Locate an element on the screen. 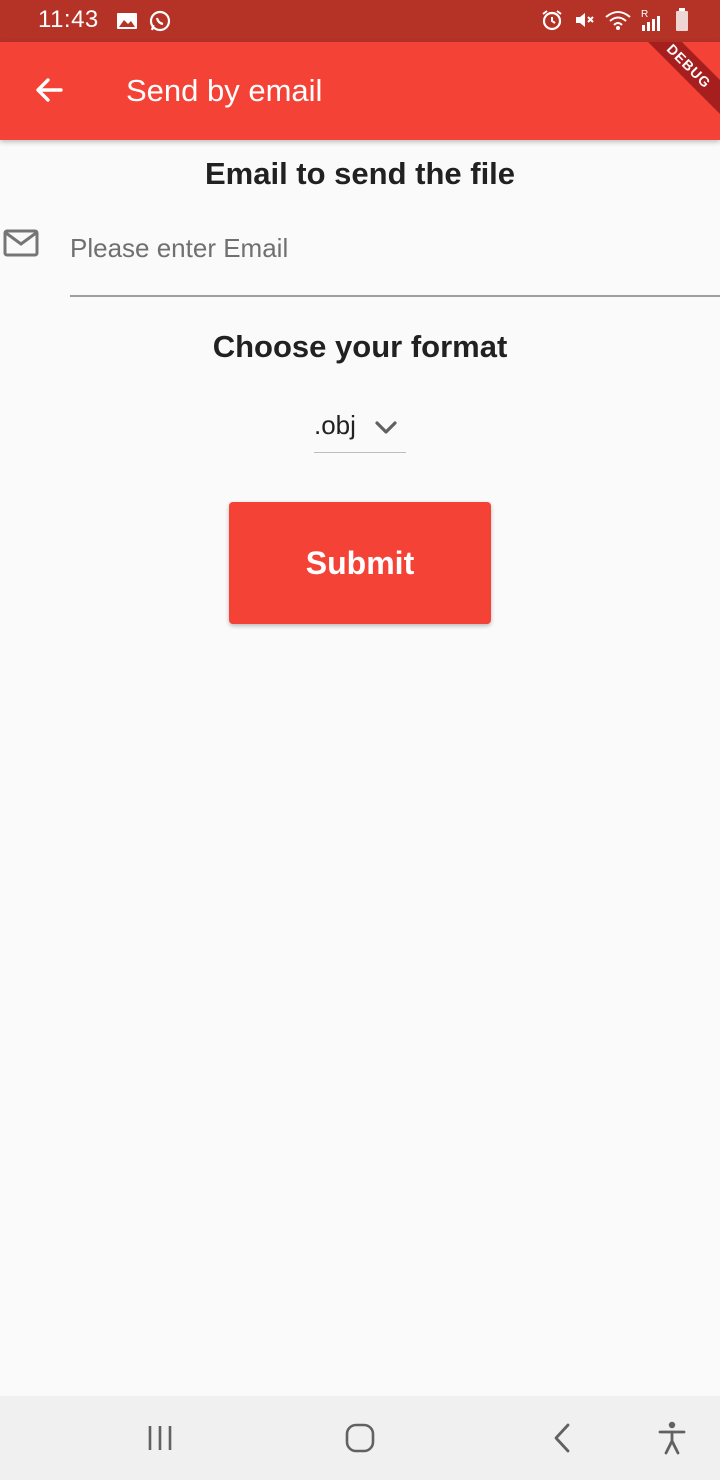  wifi-icon is located at coordinates (618, 20).